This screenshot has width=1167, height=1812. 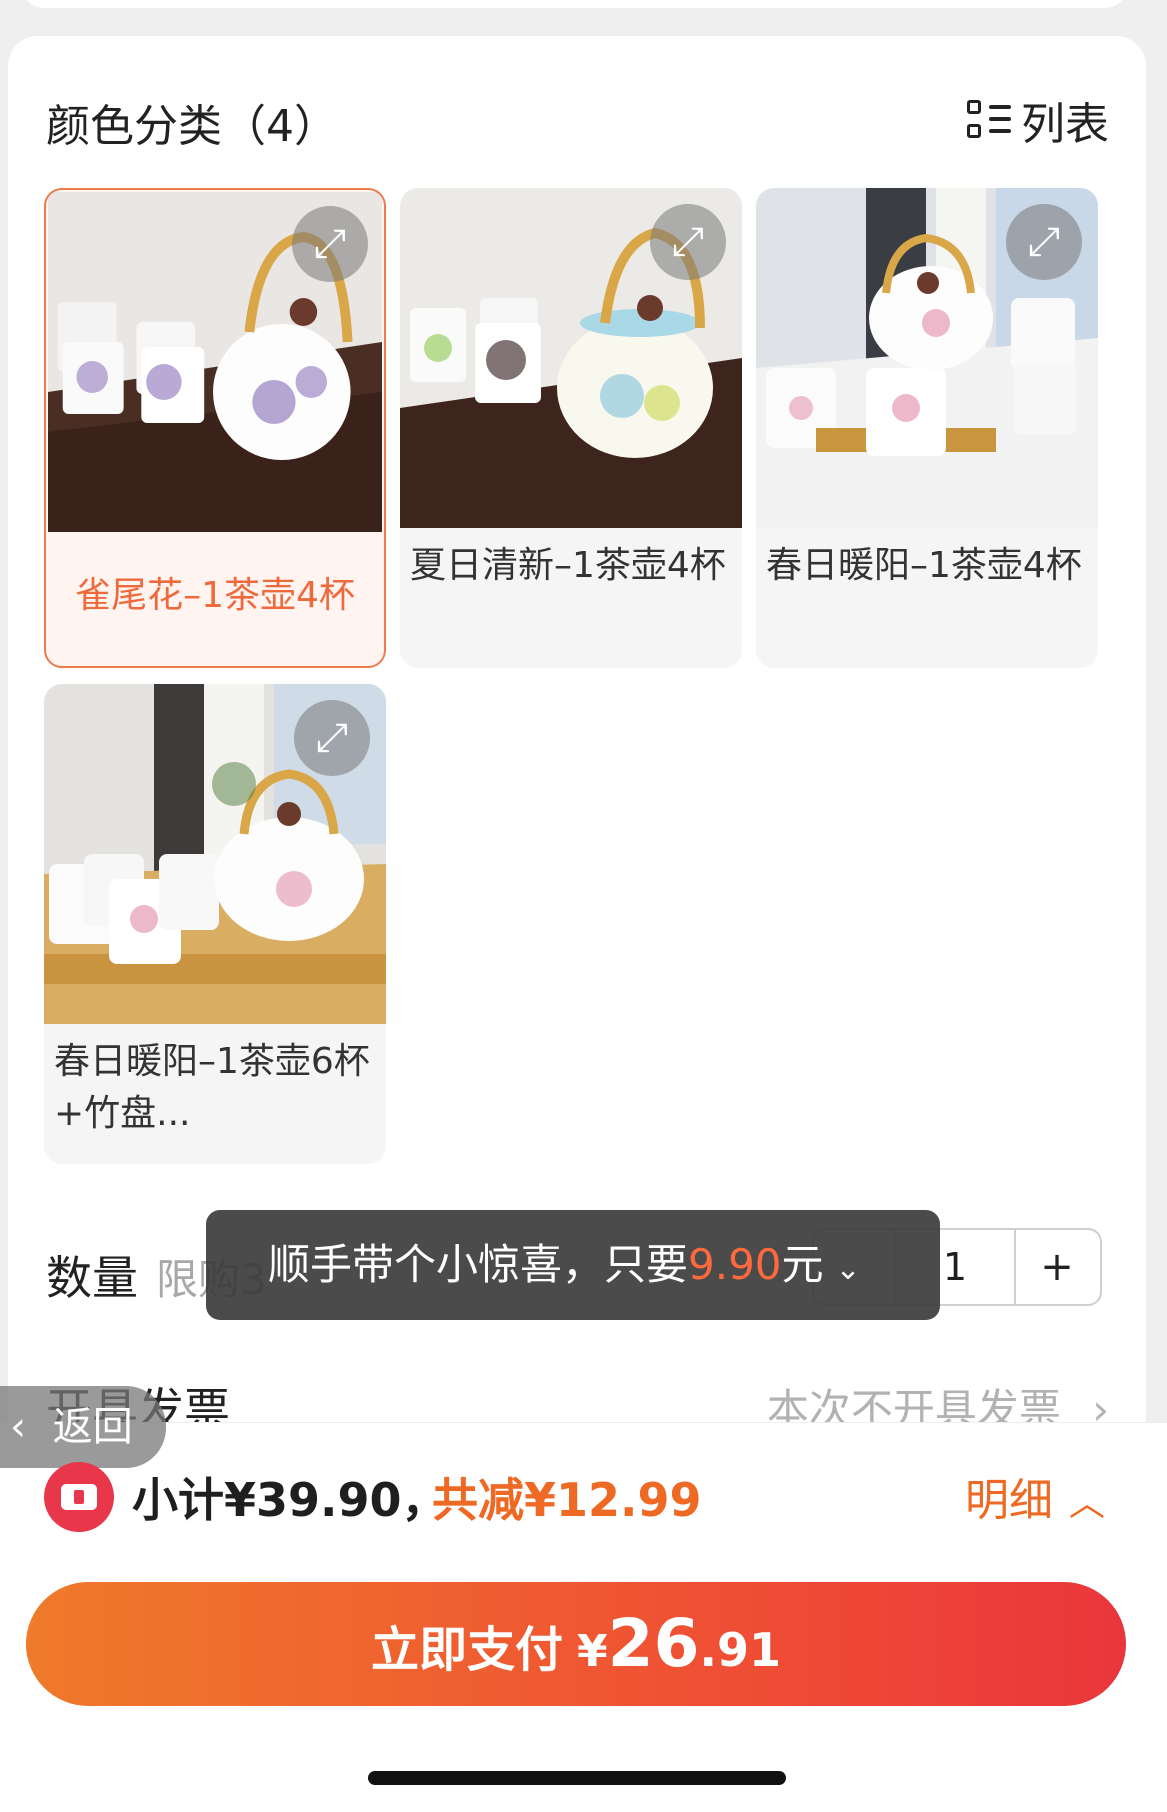 I want to click on back-label: 返回, so click(x=92, y=1427).